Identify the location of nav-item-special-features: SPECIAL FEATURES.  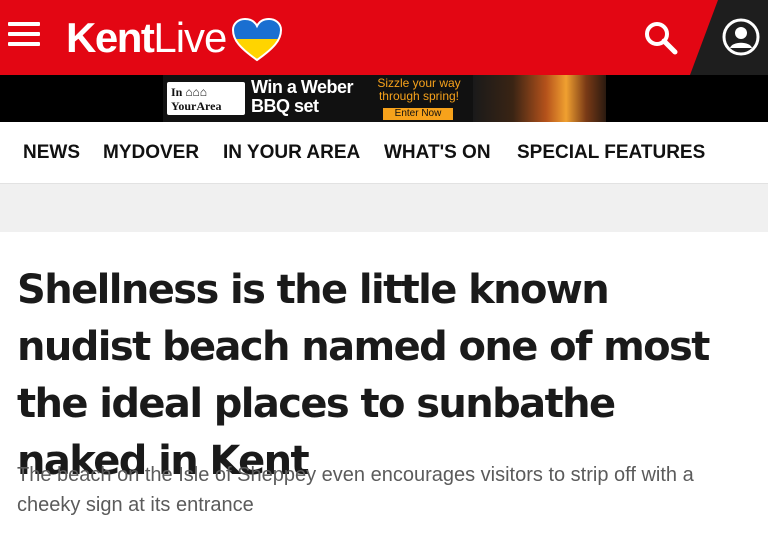
(611, 153).